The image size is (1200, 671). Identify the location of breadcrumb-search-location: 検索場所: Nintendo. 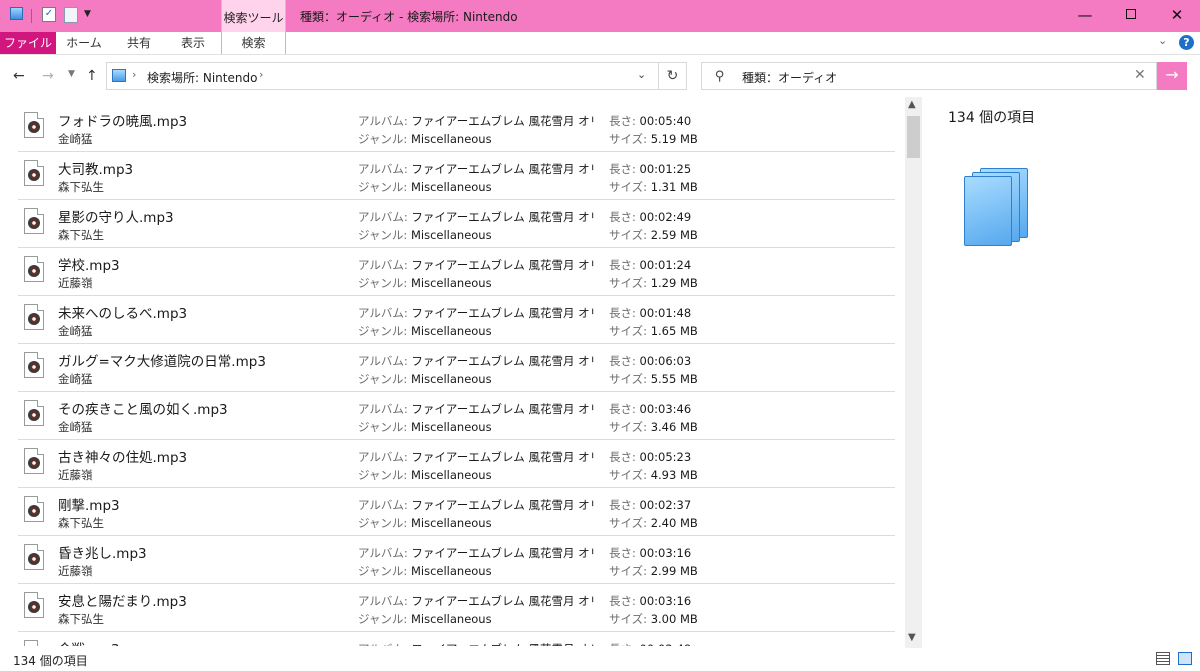
(202, 77).